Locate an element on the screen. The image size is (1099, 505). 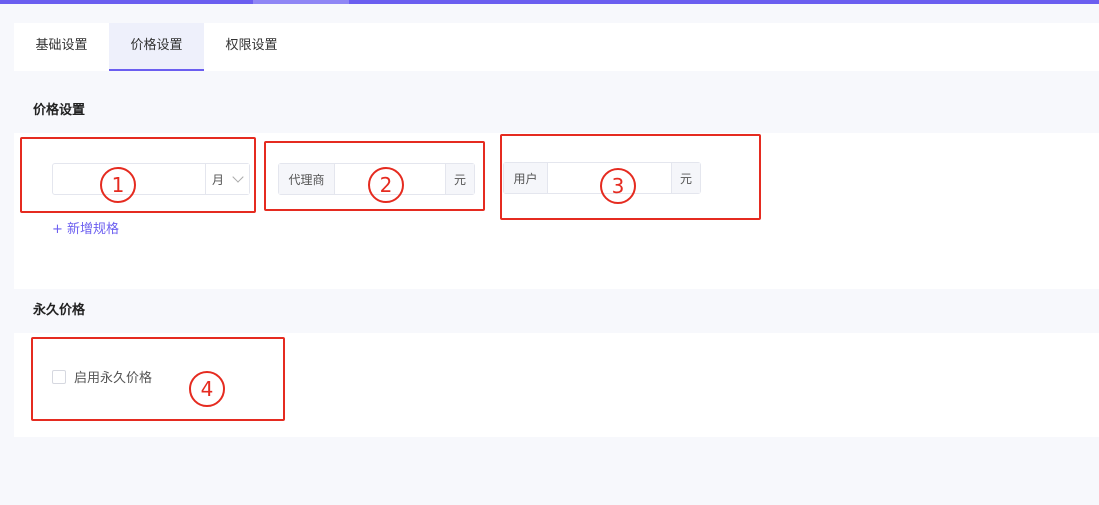
price-section-title: 价格设置 is located at coordinates (59, 110).